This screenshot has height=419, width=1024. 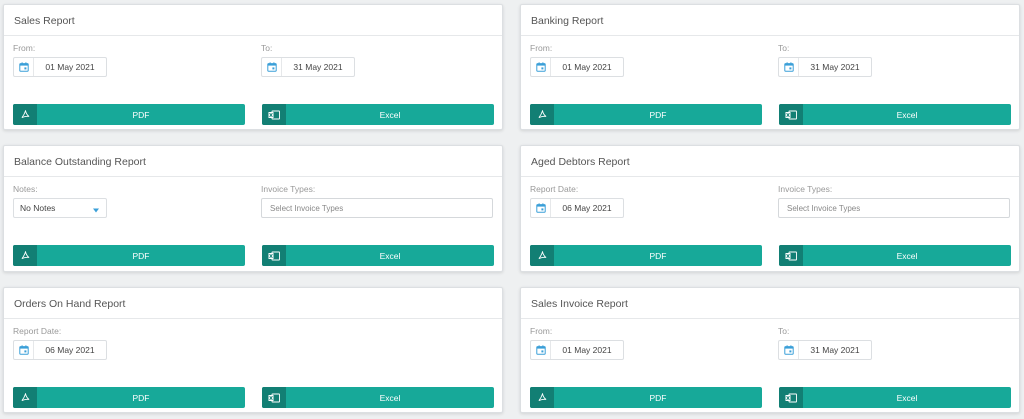 I want to click on notes-select: No Notes, so click(x=60, y=208).